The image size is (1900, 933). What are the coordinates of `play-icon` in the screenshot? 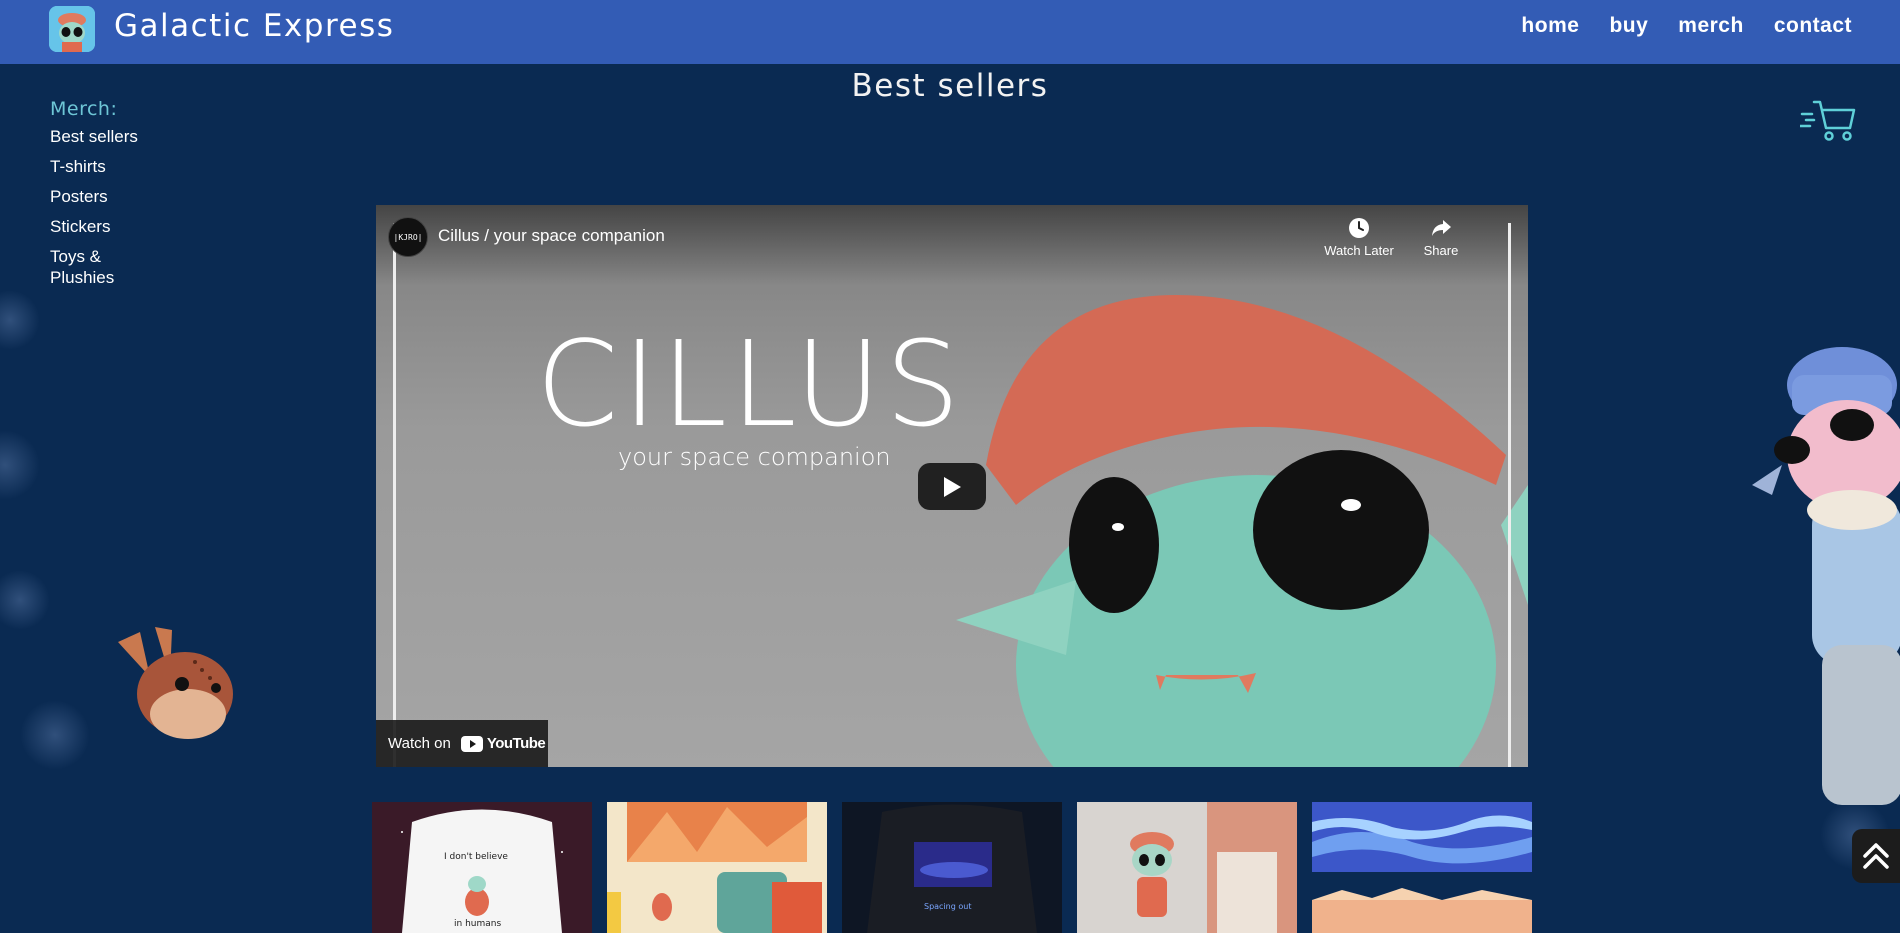 It's located at (952, 486).